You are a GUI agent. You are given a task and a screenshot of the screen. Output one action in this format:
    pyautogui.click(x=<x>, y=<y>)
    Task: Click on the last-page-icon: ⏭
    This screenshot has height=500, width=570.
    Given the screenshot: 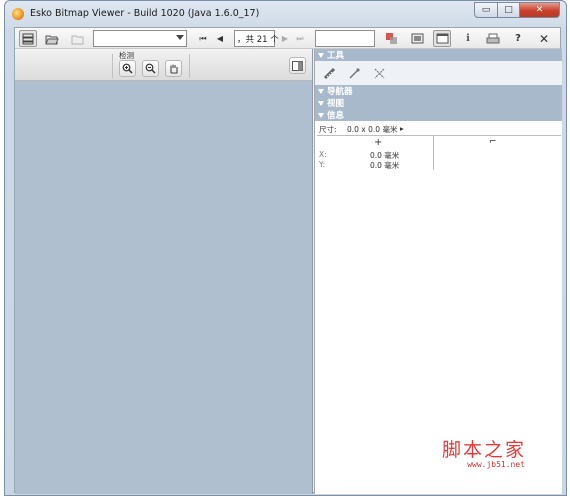 What is the action you would take?
    pyautogui.click(x=300, y=38)
    